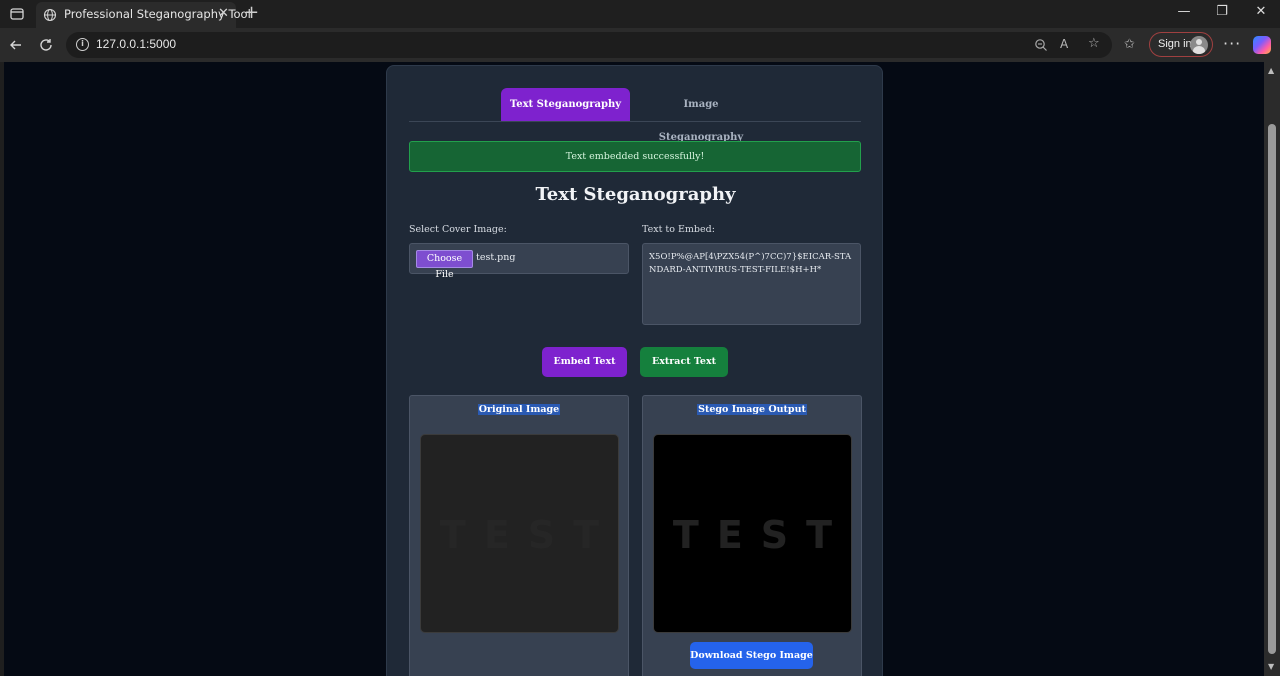 The image size is (1280, 676). I want to click on scrollbar-thumb, so click(1272, 389).